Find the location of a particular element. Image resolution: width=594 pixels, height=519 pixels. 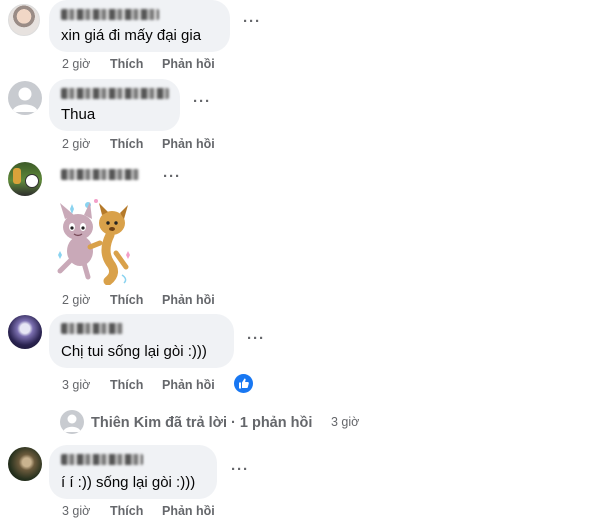

comment-bubble: Thua is located at coordinates (114, 105).